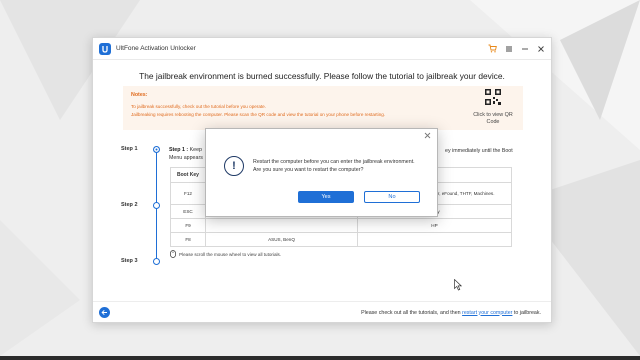 The width and height of the screenshot is (640, 360). Describe the element at coordinates (156, 205) in the screenshot. I see `step-2-dot` at that location.